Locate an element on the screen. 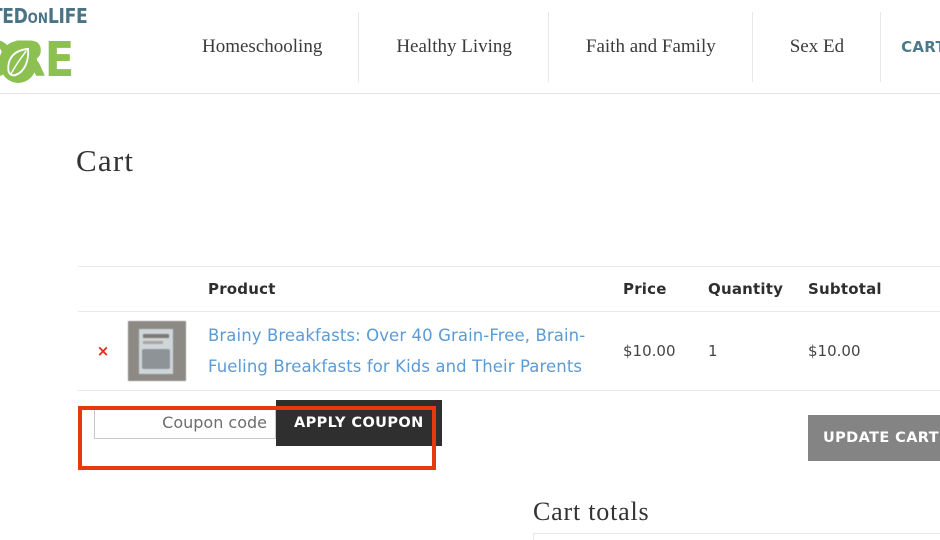  coupon-code-input is located at coordinates (185, 422).